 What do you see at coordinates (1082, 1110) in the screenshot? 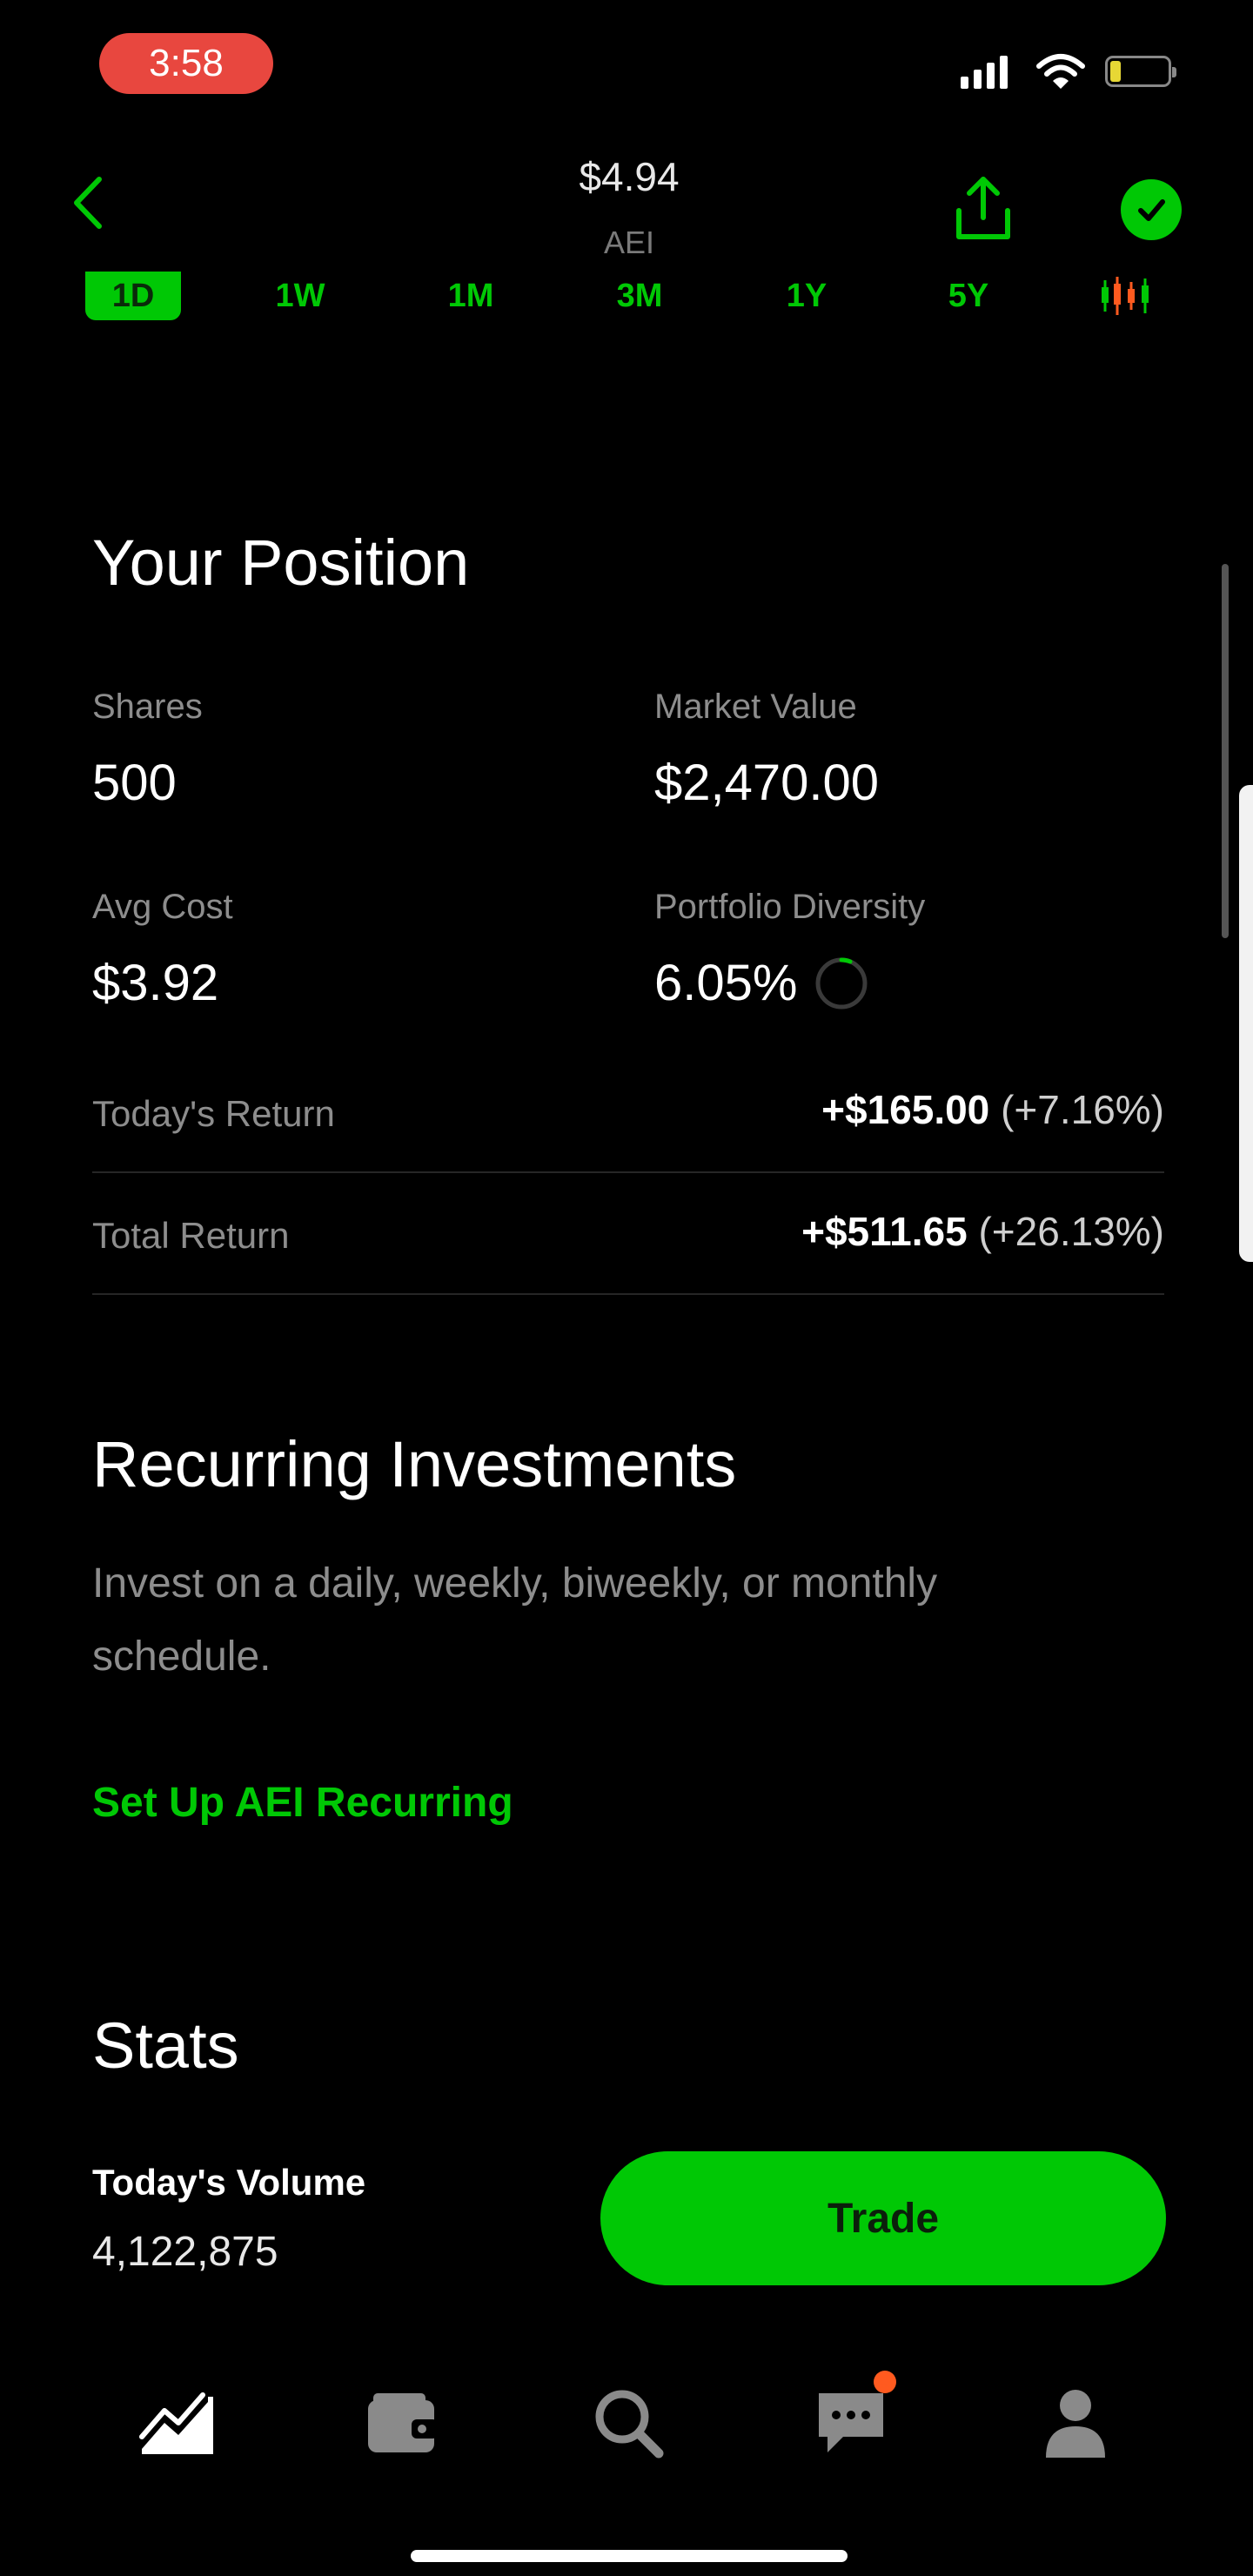
I see `todays-return-percent: (+7.16%)` at bounding box center [1082, 1110].